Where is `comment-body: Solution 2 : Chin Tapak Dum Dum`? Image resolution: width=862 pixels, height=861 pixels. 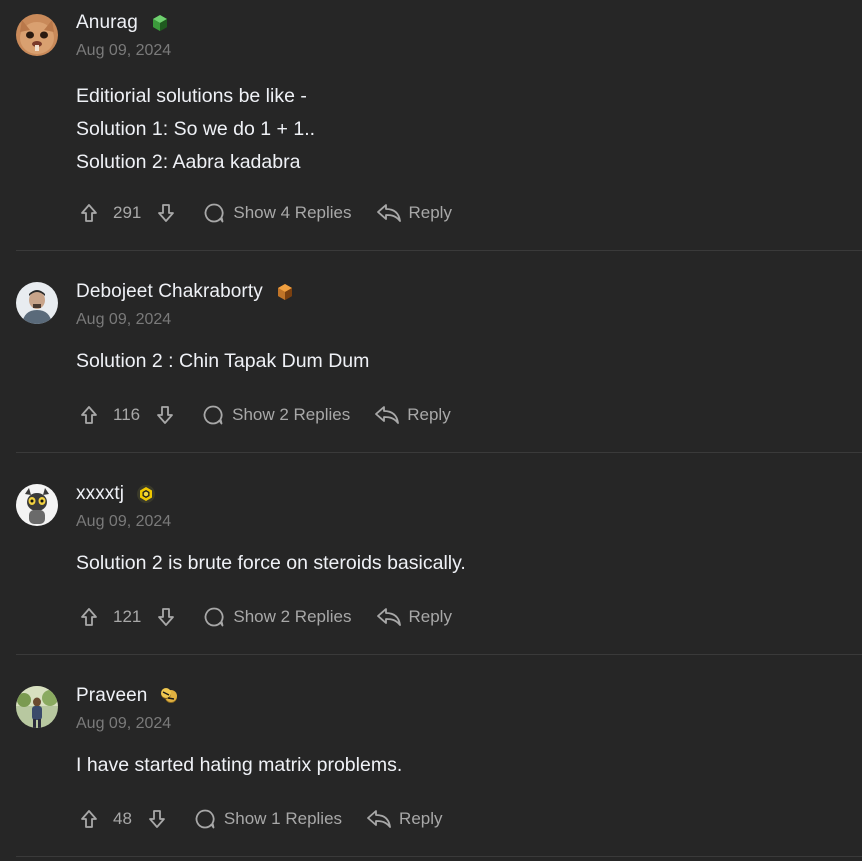
comment-body: Solution 2 : Chin Tapak Dum Dum is located at coordinates (222, 361).